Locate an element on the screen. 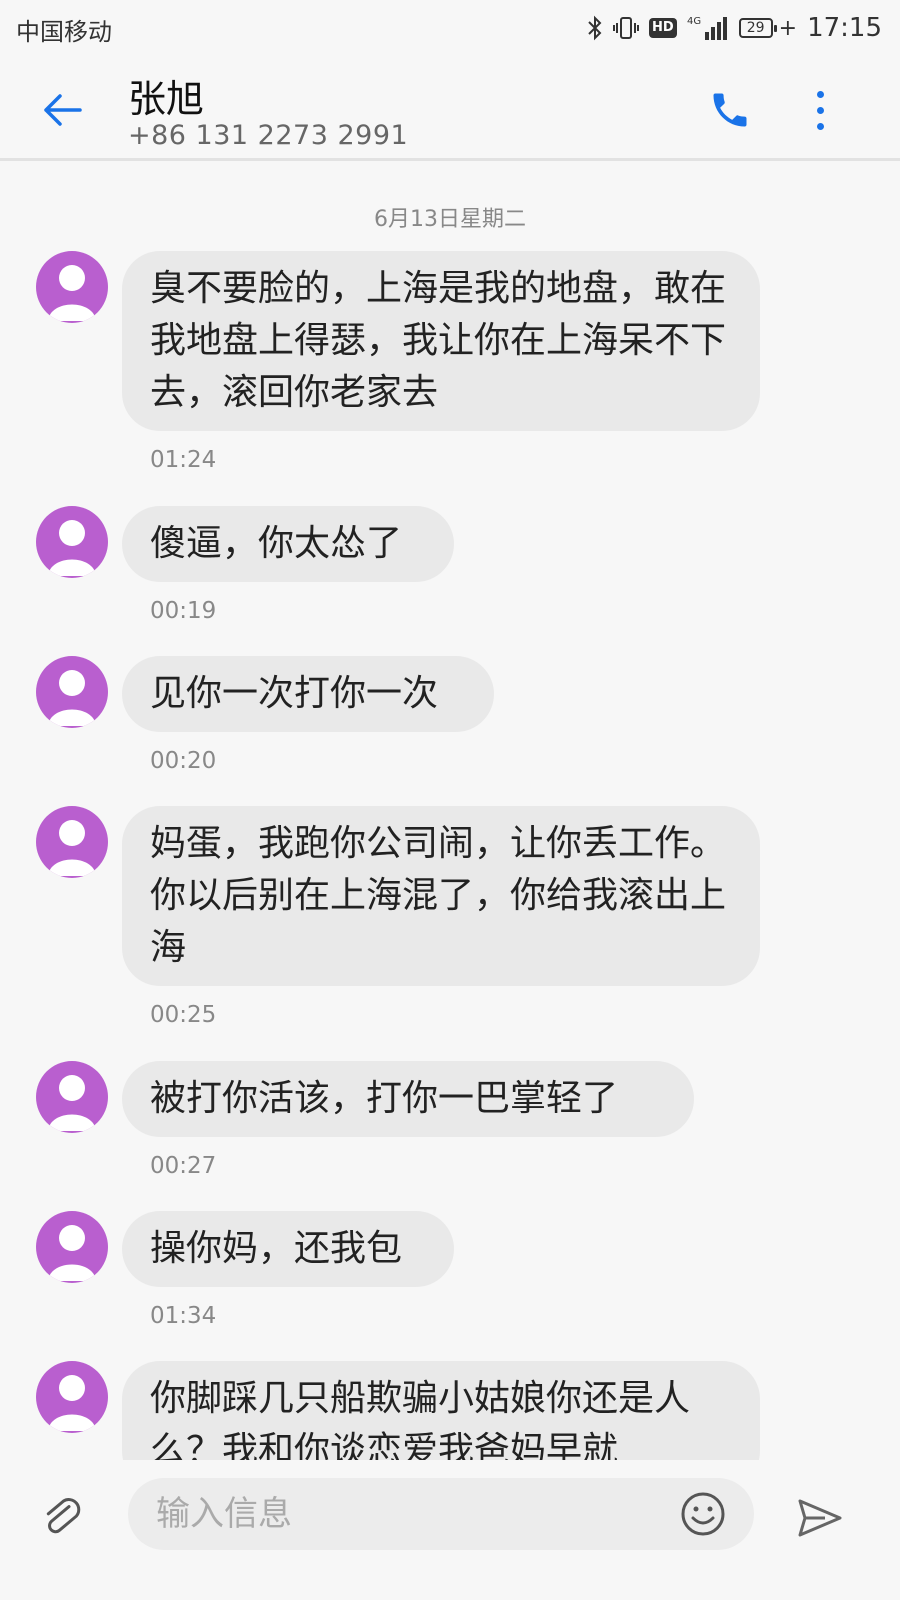 The height and width of the screenshot is (1600, 900). message-time: 00:20 is located at coordinates (183, 761).